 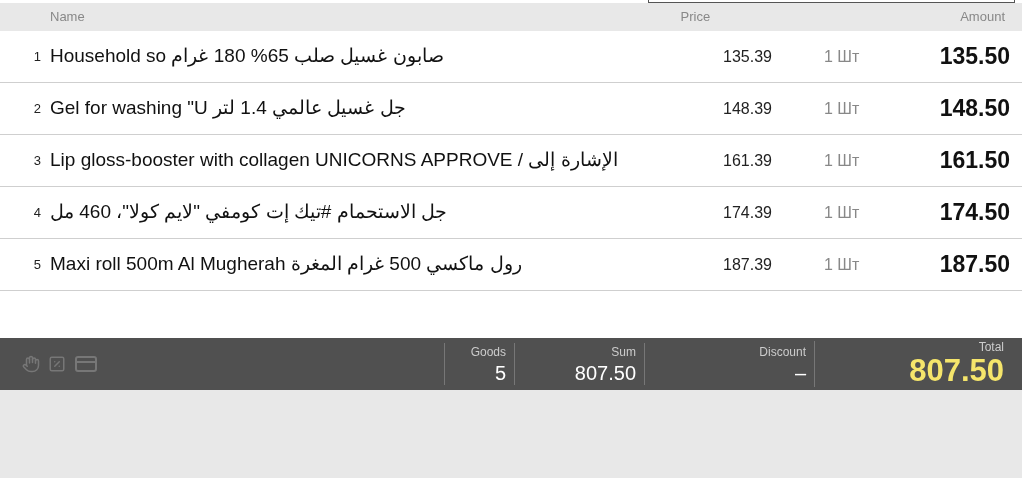 What do you see at coordinates (228, 108) in the screenshot?
I see `product-name: Gel for washing "U جل غسيل عالمي 1.4 لتر` at bounding box center [228, 108].